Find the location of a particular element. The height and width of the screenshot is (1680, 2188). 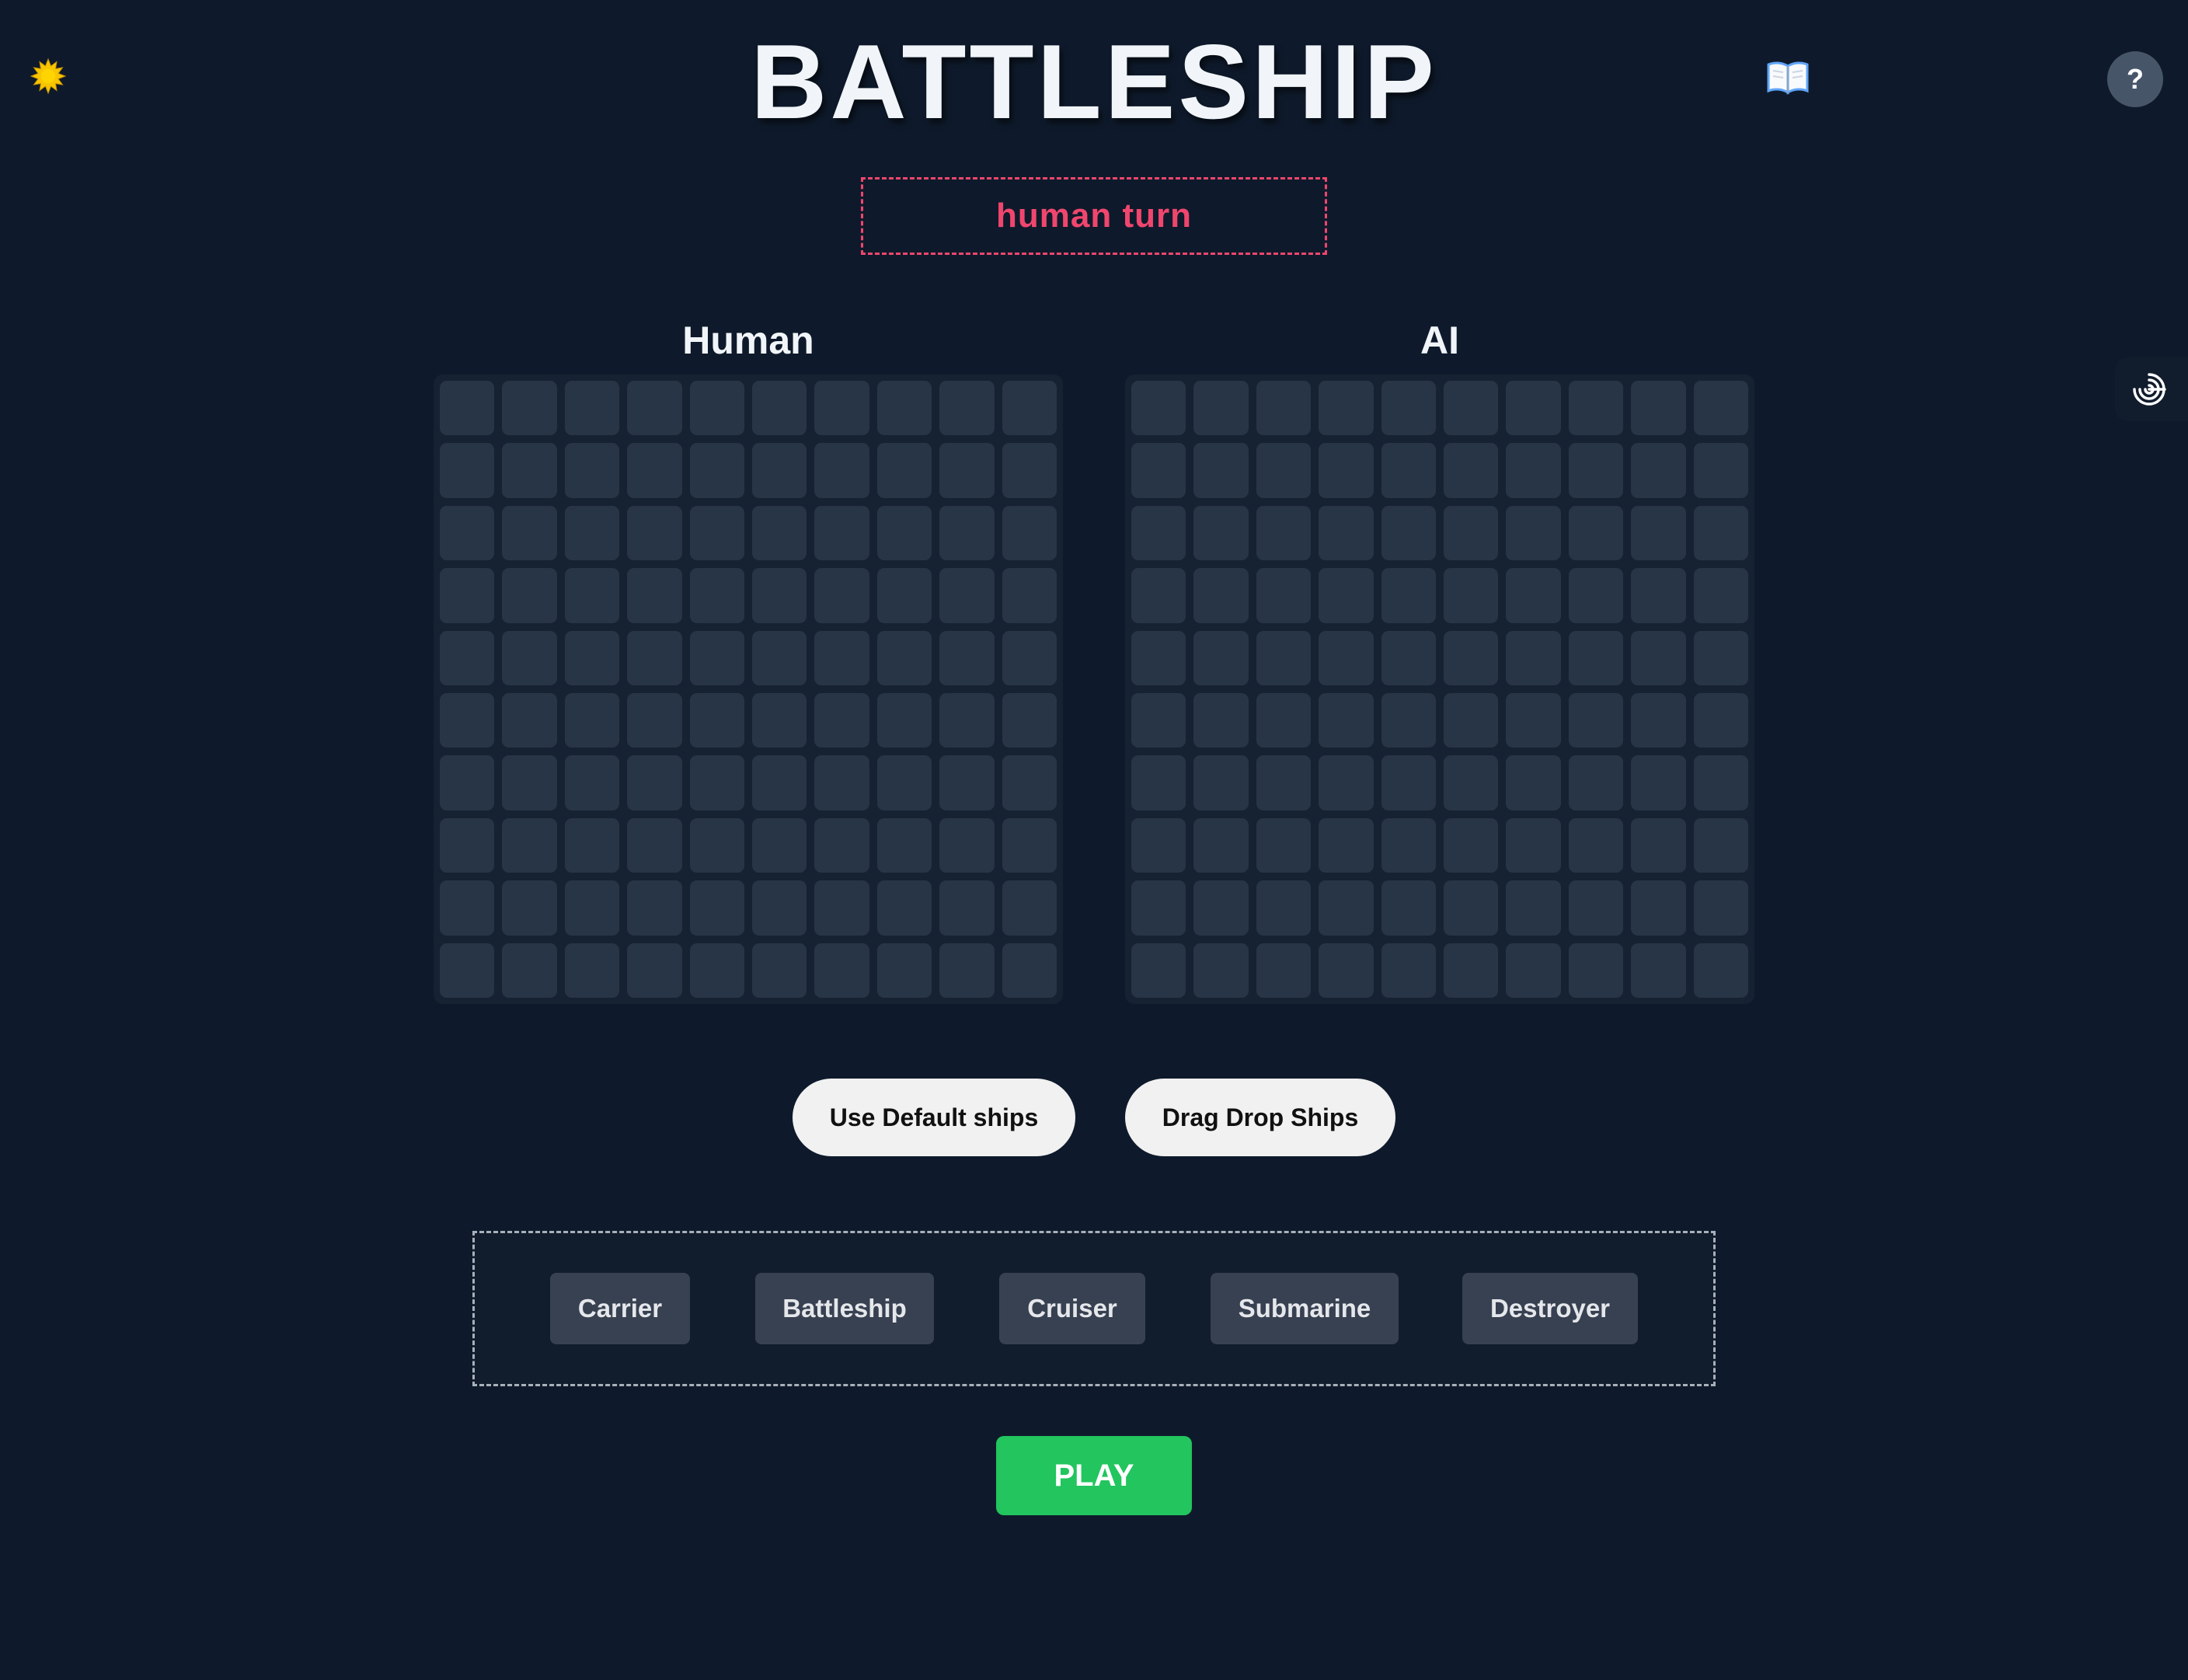

ship-submarine: Submarine is located at coordinates (1305, 1309).